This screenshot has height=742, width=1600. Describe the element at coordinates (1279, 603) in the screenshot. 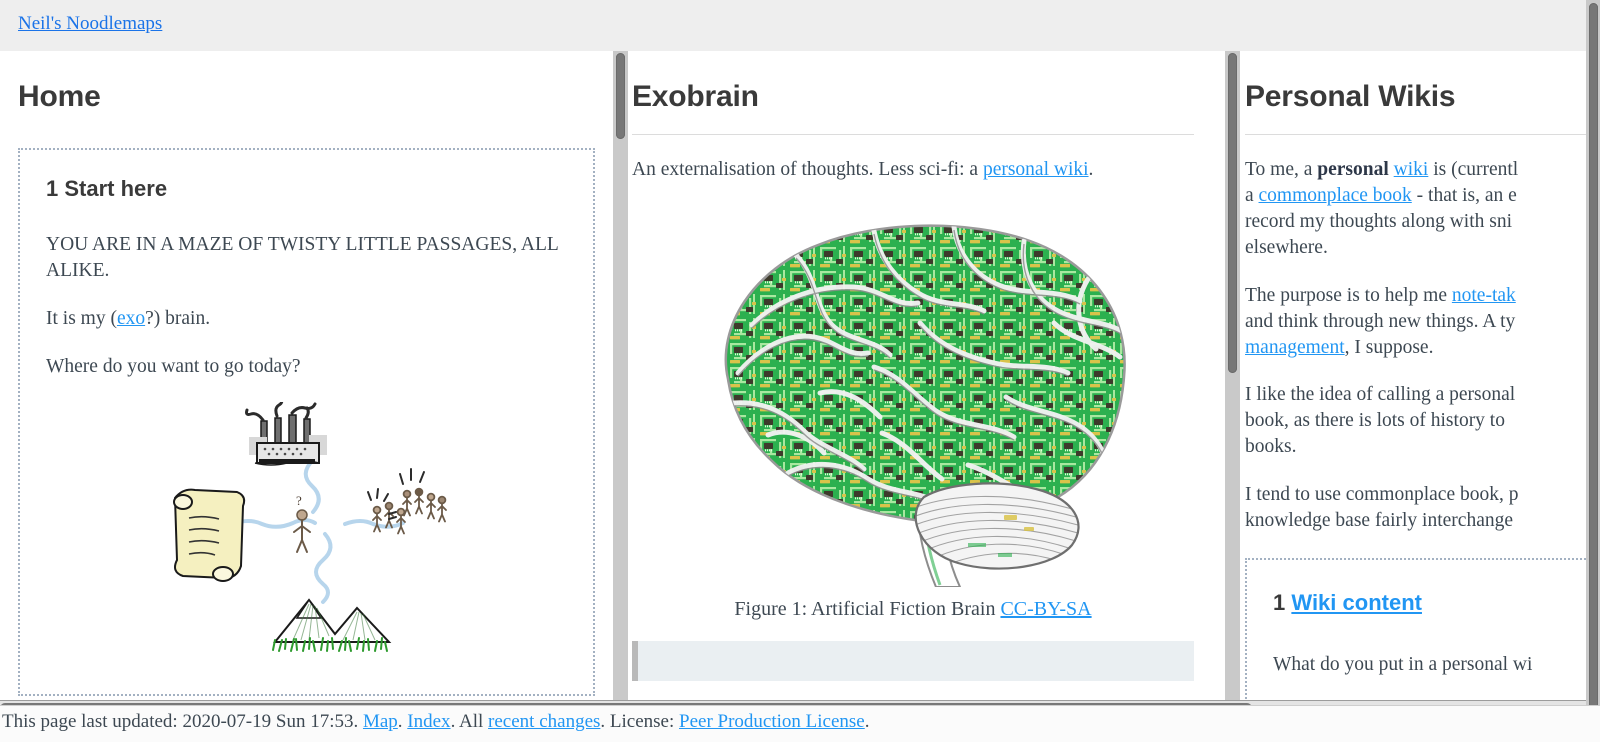

I see `section-number-wiki: 1` at that location.